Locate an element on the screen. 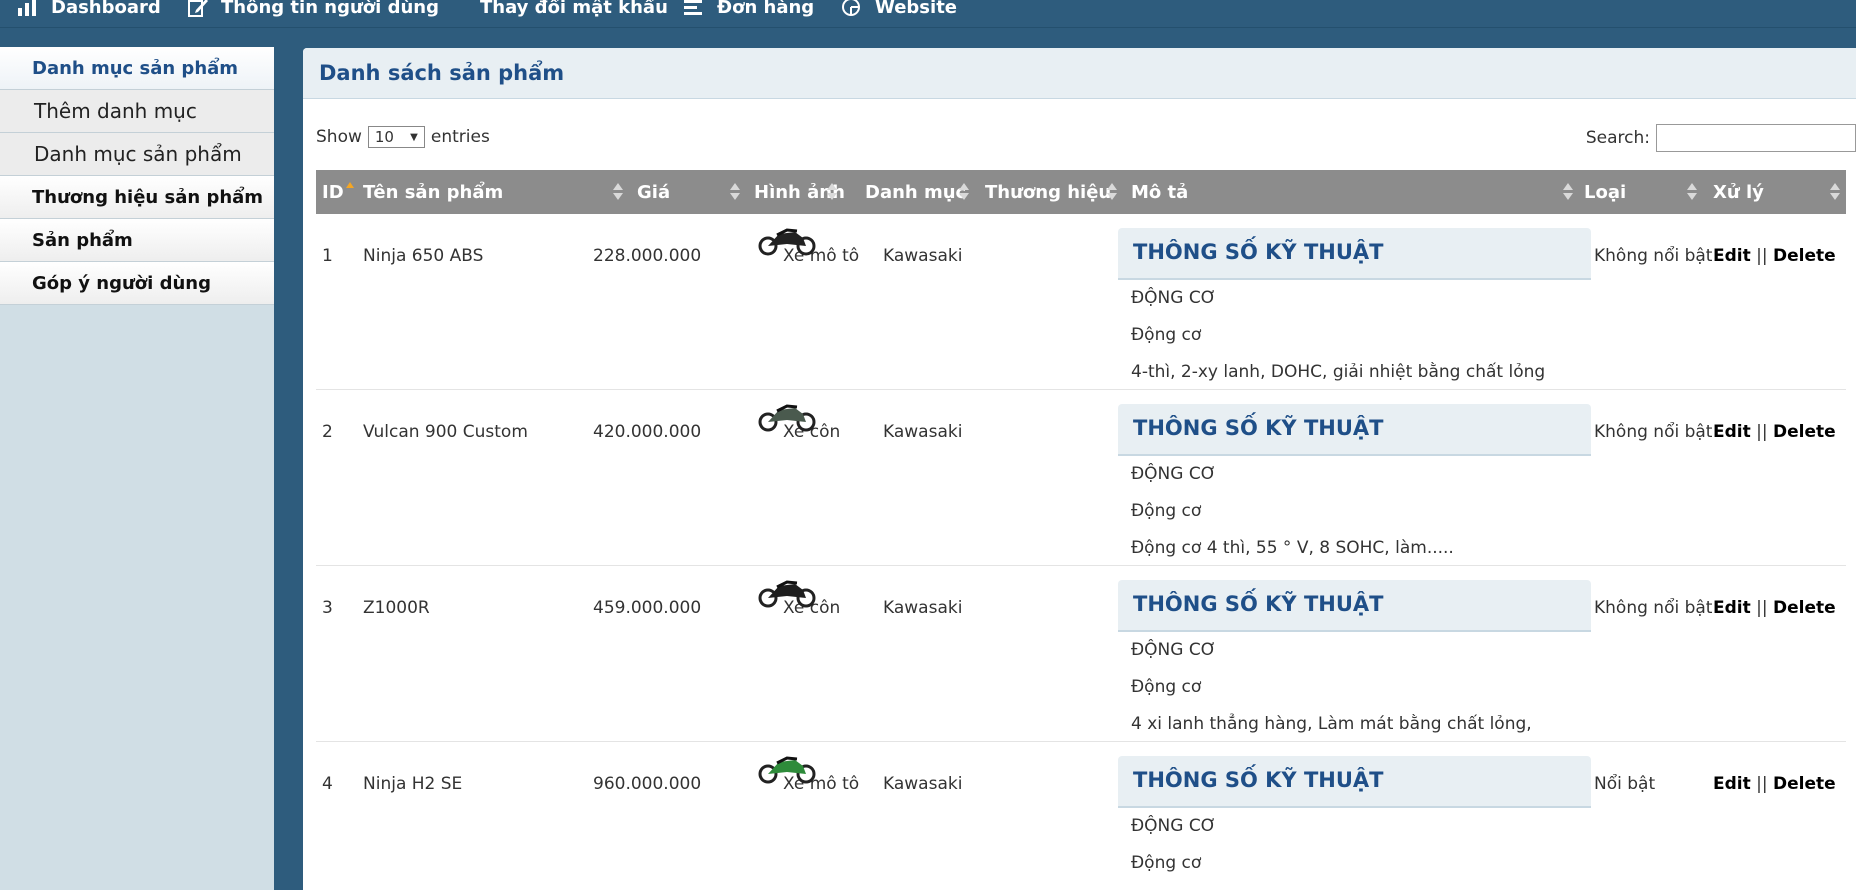  sidebar-item-label: Thêm danh mục is located at coordinates (115, 111).